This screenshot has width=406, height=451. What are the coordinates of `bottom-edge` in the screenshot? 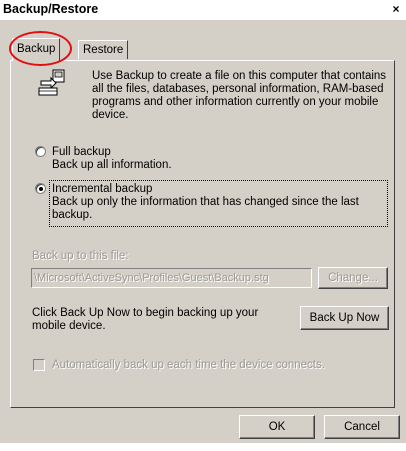 It's located at (203, 447).